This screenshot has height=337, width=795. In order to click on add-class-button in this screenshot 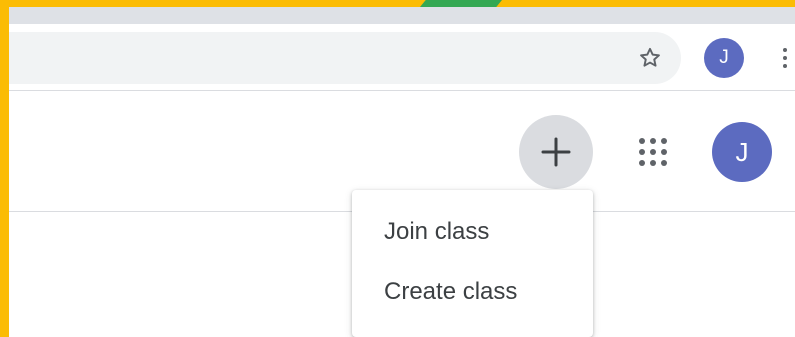, I will do `click(556, 152)`.